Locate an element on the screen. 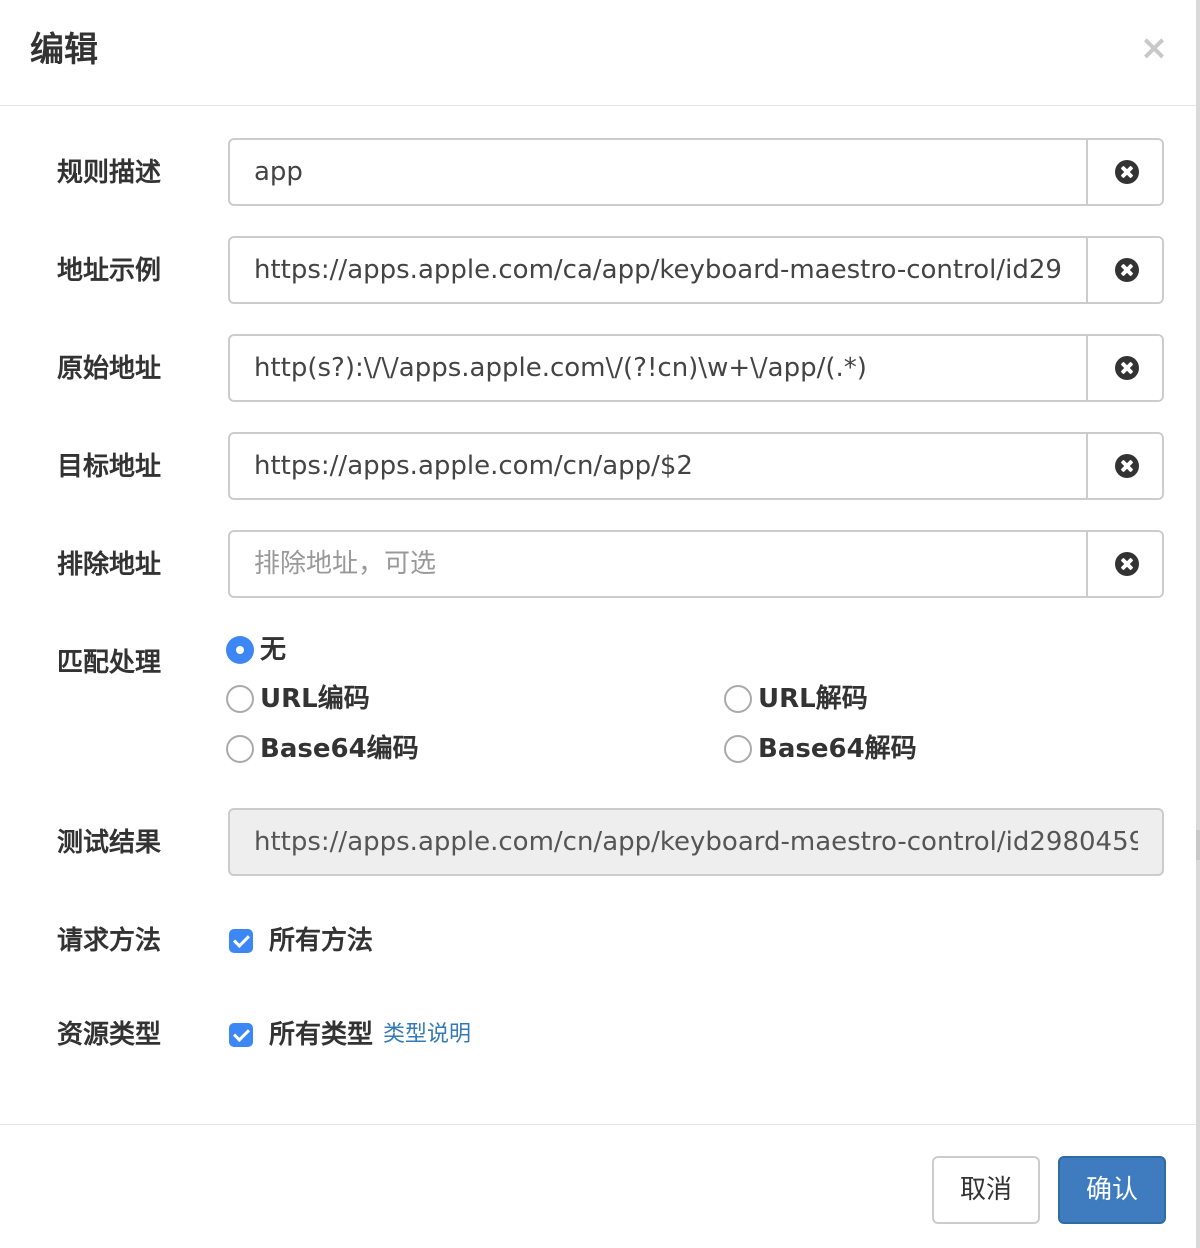 The height and width of the screenshot is (1248, 1200). rule-desc-group is located at coordinates (696, 172).